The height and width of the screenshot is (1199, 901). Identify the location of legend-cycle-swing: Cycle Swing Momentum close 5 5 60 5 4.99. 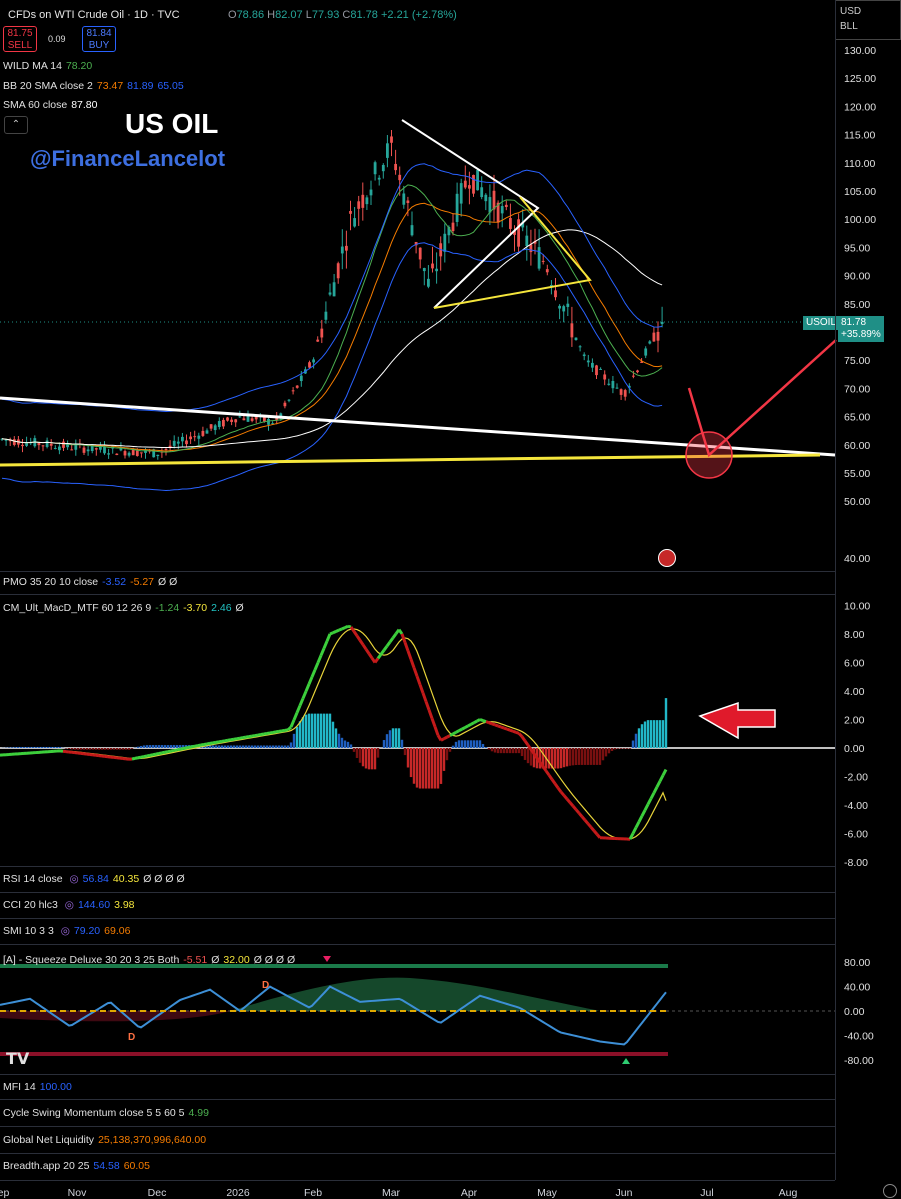
(106, 1113).